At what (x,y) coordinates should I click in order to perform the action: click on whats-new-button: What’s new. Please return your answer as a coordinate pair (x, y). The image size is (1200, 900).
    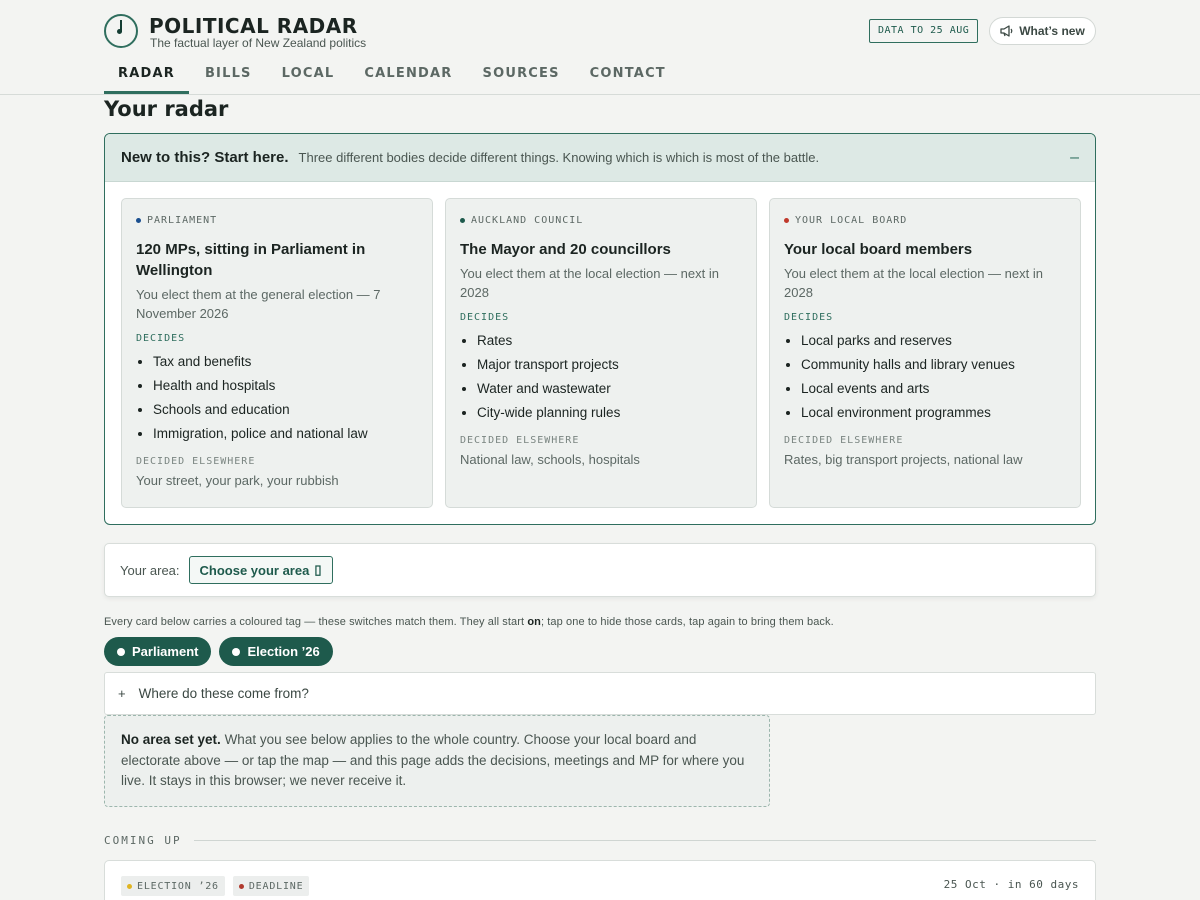
    Looking at the image, I should click on (1042, 31).